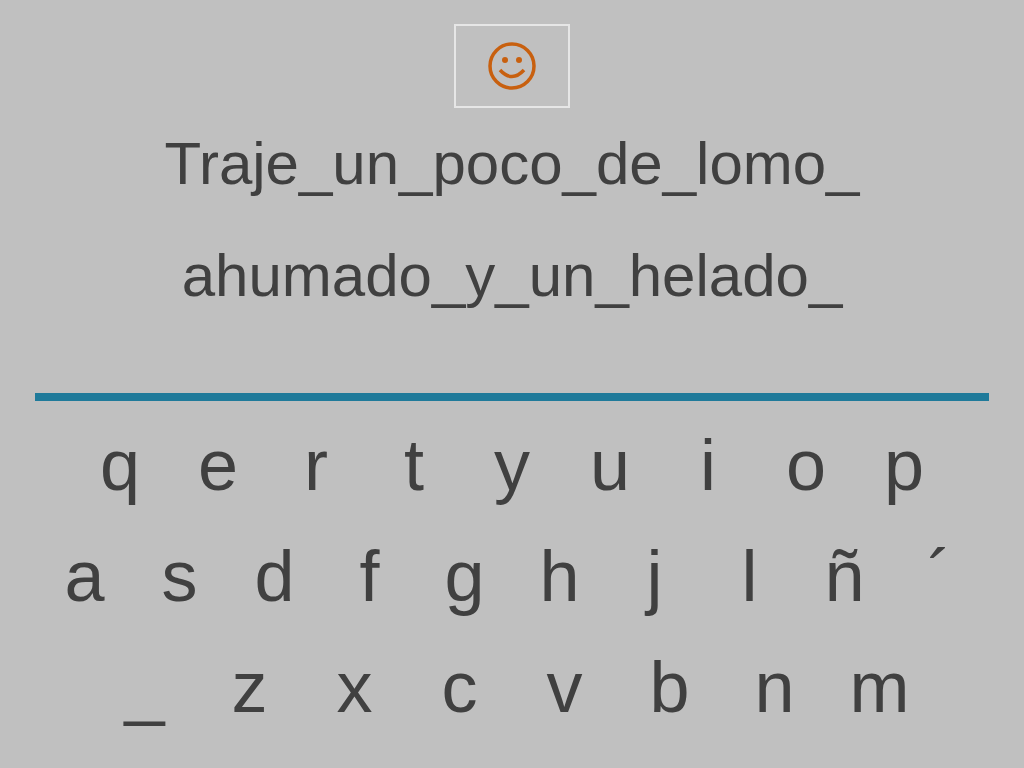 This screenshot has height=768, width=1024. What do you see at coordinates (749, 576) in the screenshot?
I see `letter-key: l` at bounding box center [749, 576].